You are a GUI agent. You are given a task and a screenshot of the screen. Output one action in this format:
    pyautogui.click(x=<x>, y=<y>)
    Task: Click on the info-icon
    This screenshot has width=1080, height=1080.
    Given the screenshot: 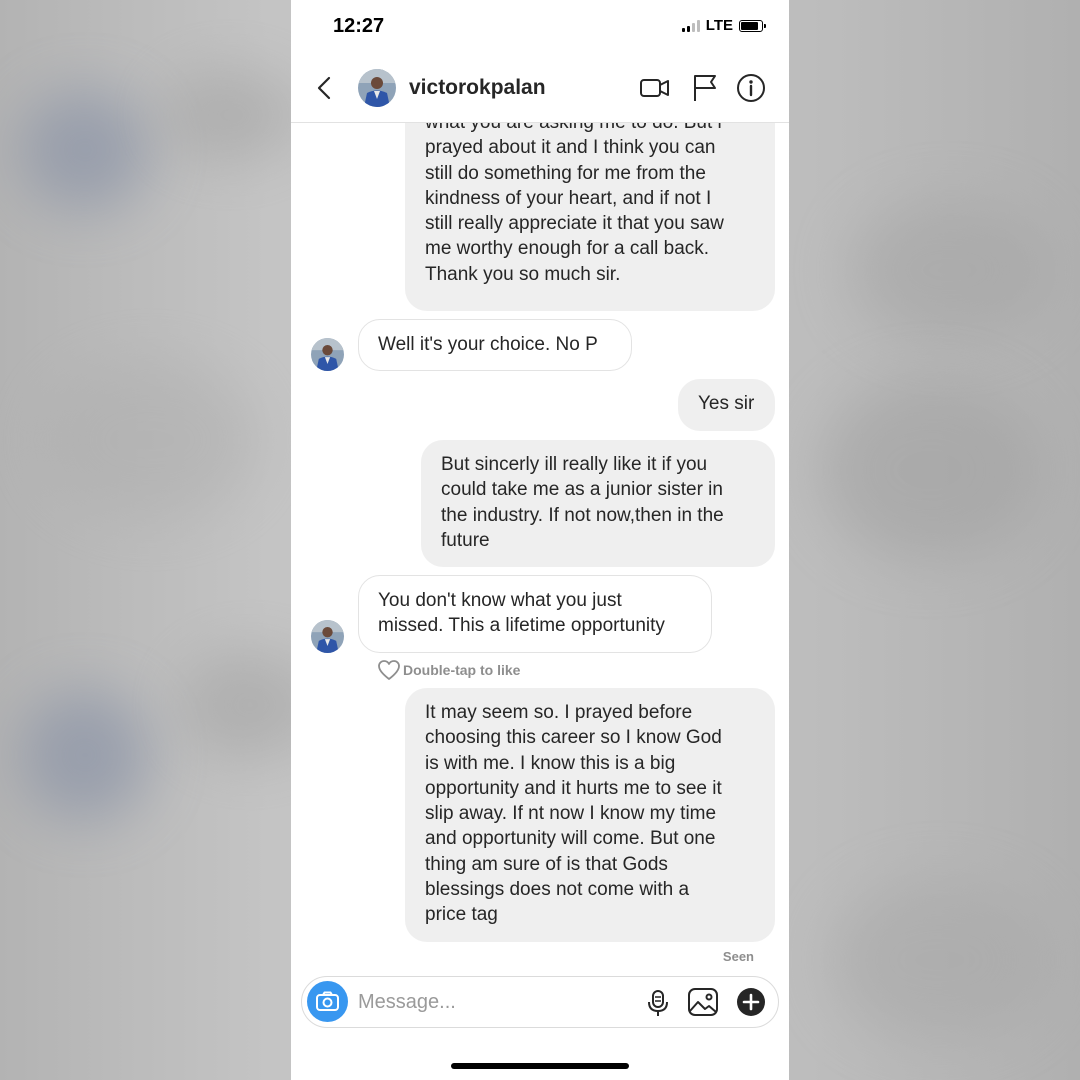 What is the action you would take?
    pyautogui.click(x=751, y=88)
    